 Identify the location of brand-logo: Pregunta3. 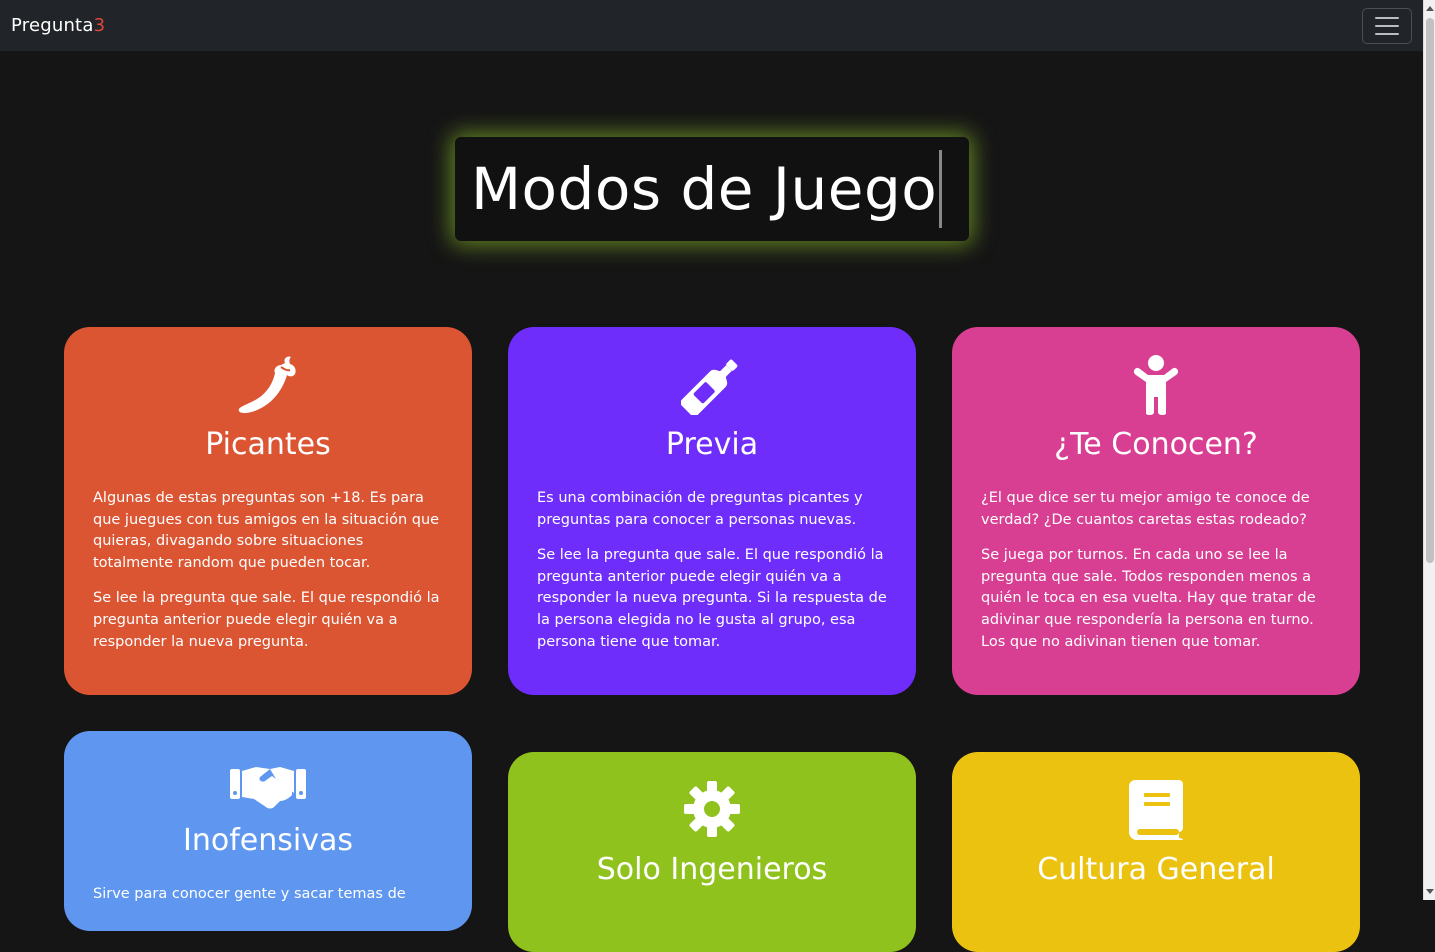
(58, 25).